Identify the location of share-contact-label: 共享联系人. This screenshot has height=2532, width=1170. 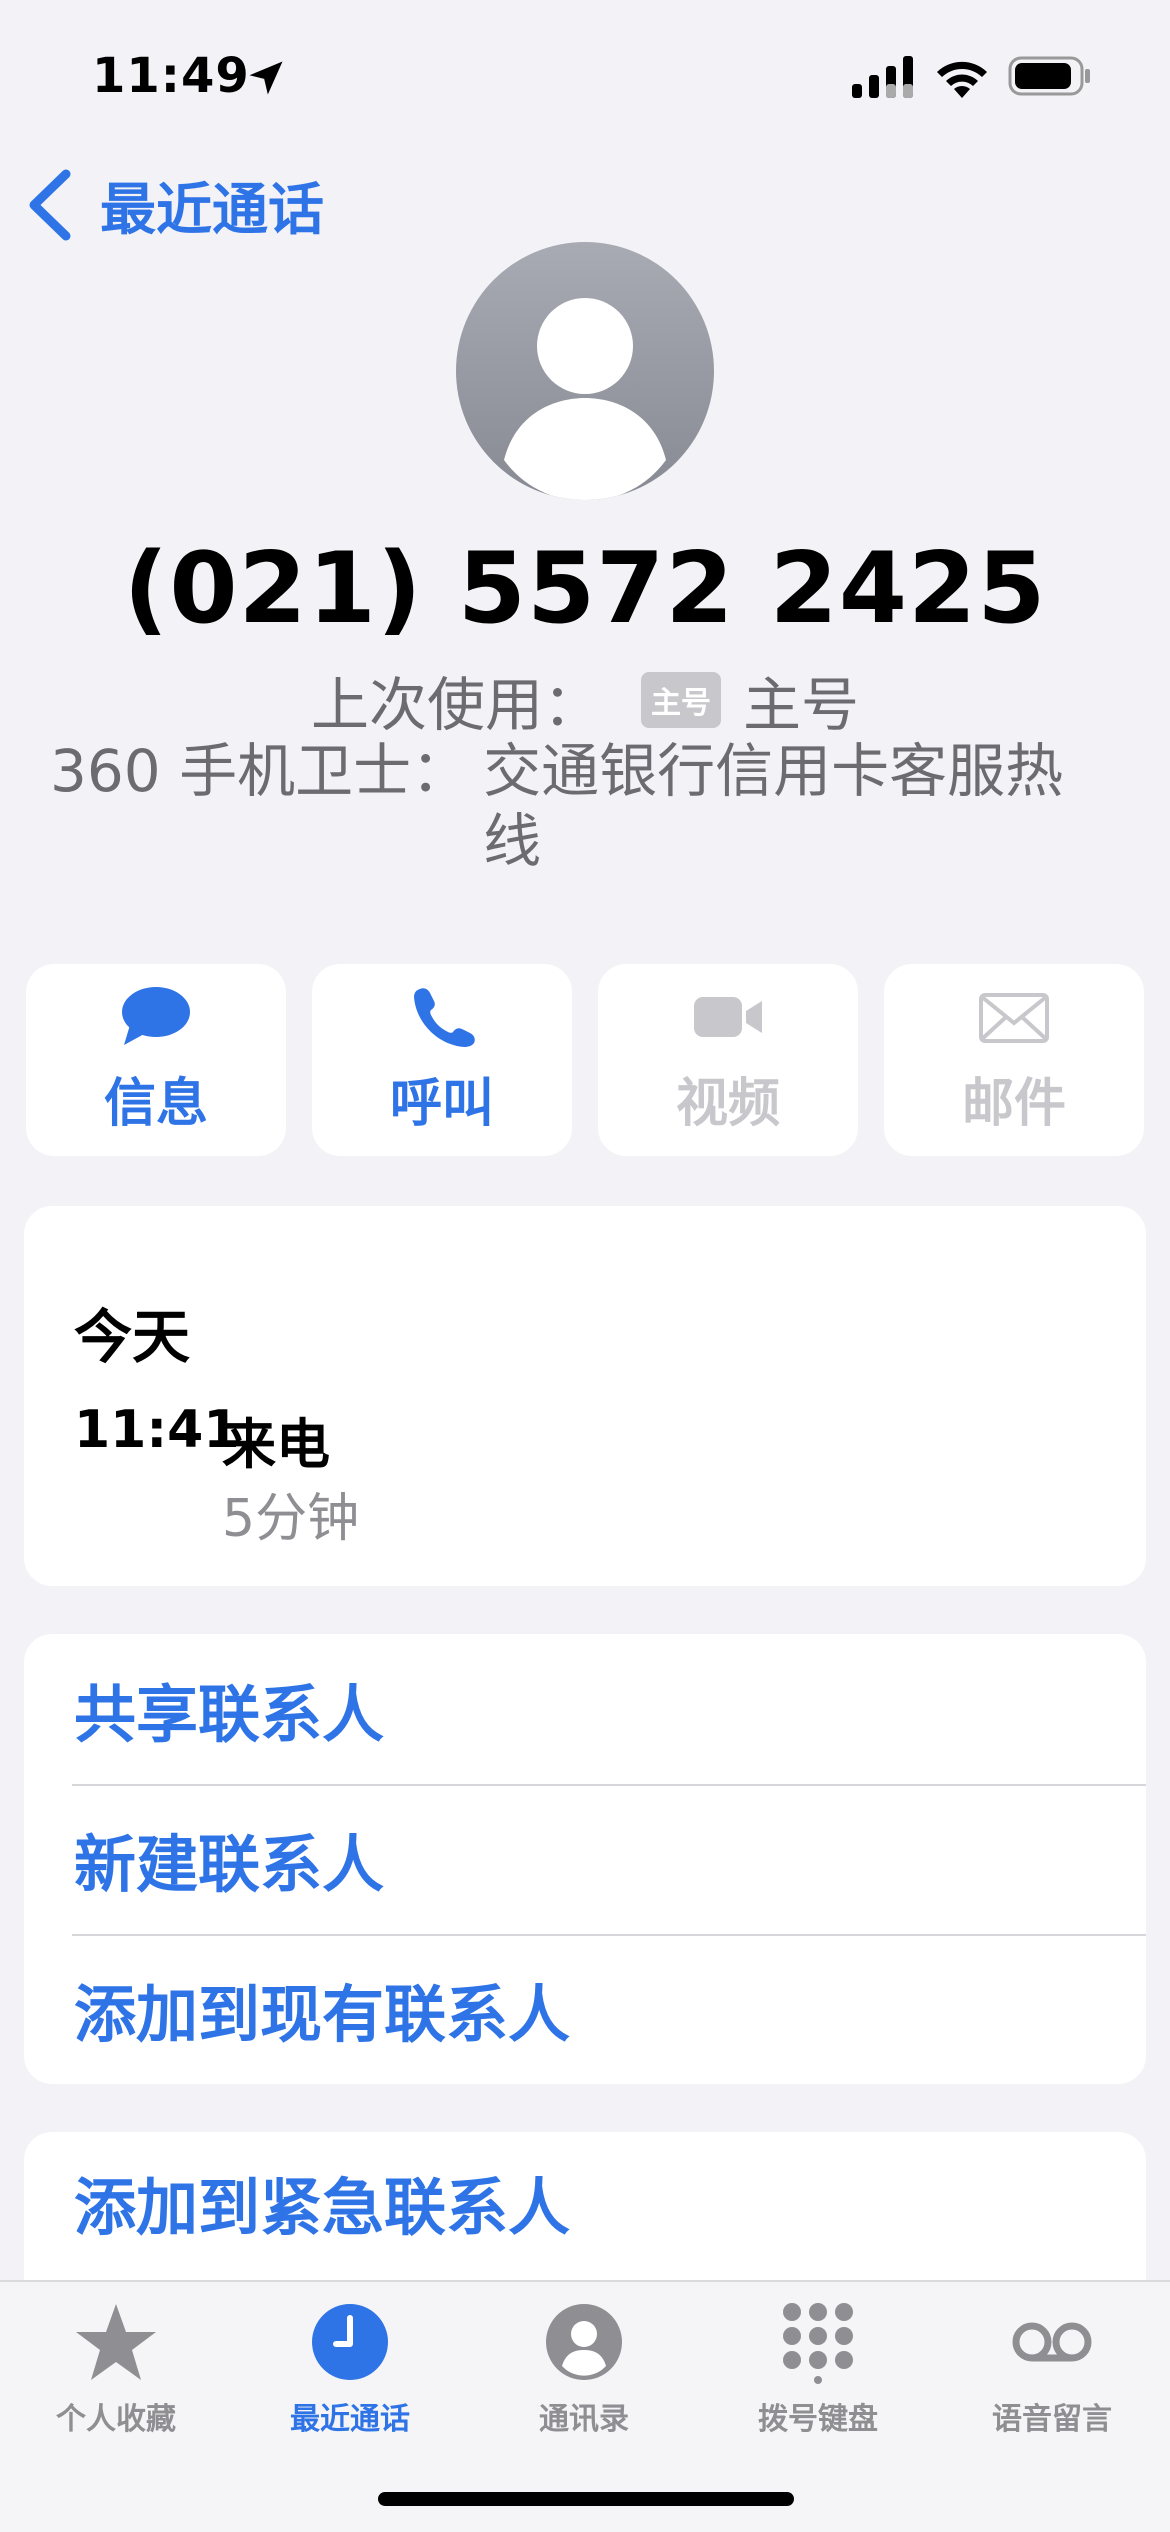
(229, 1714).